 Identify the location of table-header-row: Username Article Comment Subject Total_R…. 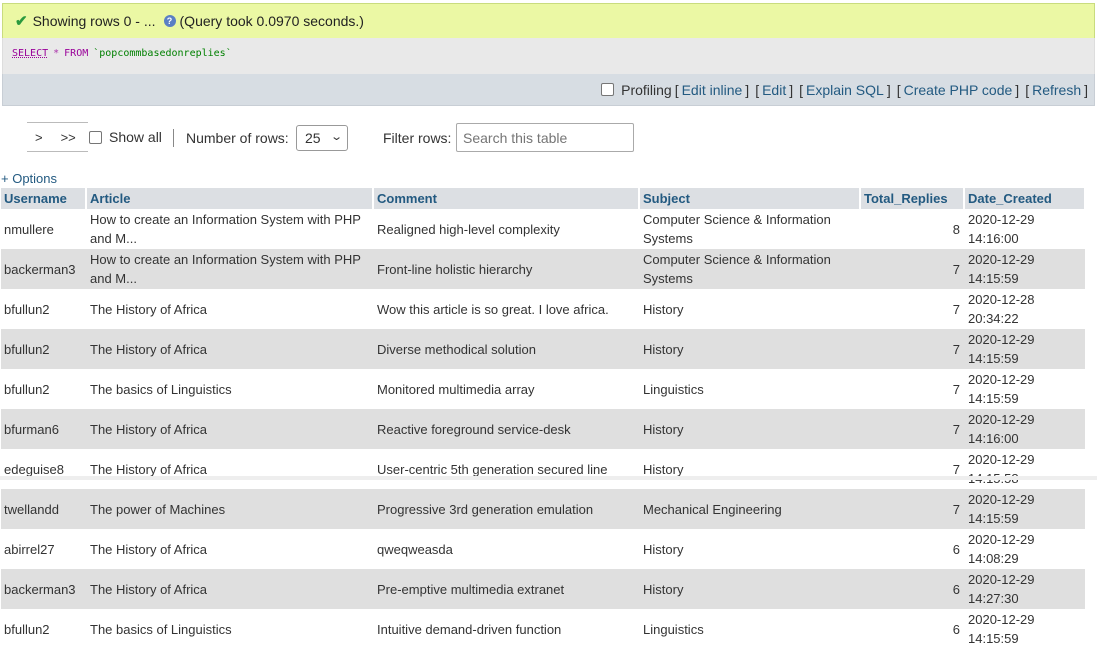
(543, 198).